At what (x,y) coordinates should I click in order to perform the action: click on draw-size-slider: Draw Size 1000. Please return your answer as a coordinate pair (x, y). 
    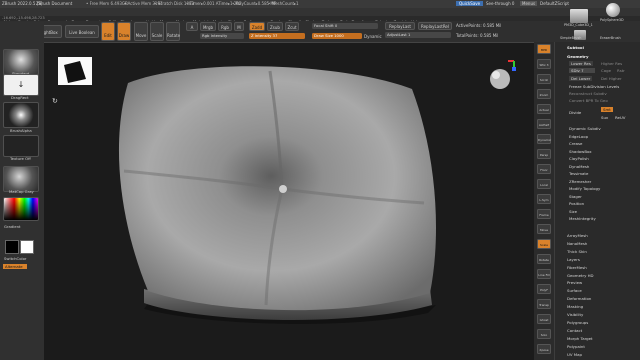
    Looking at the image, I should click on (337, 36).